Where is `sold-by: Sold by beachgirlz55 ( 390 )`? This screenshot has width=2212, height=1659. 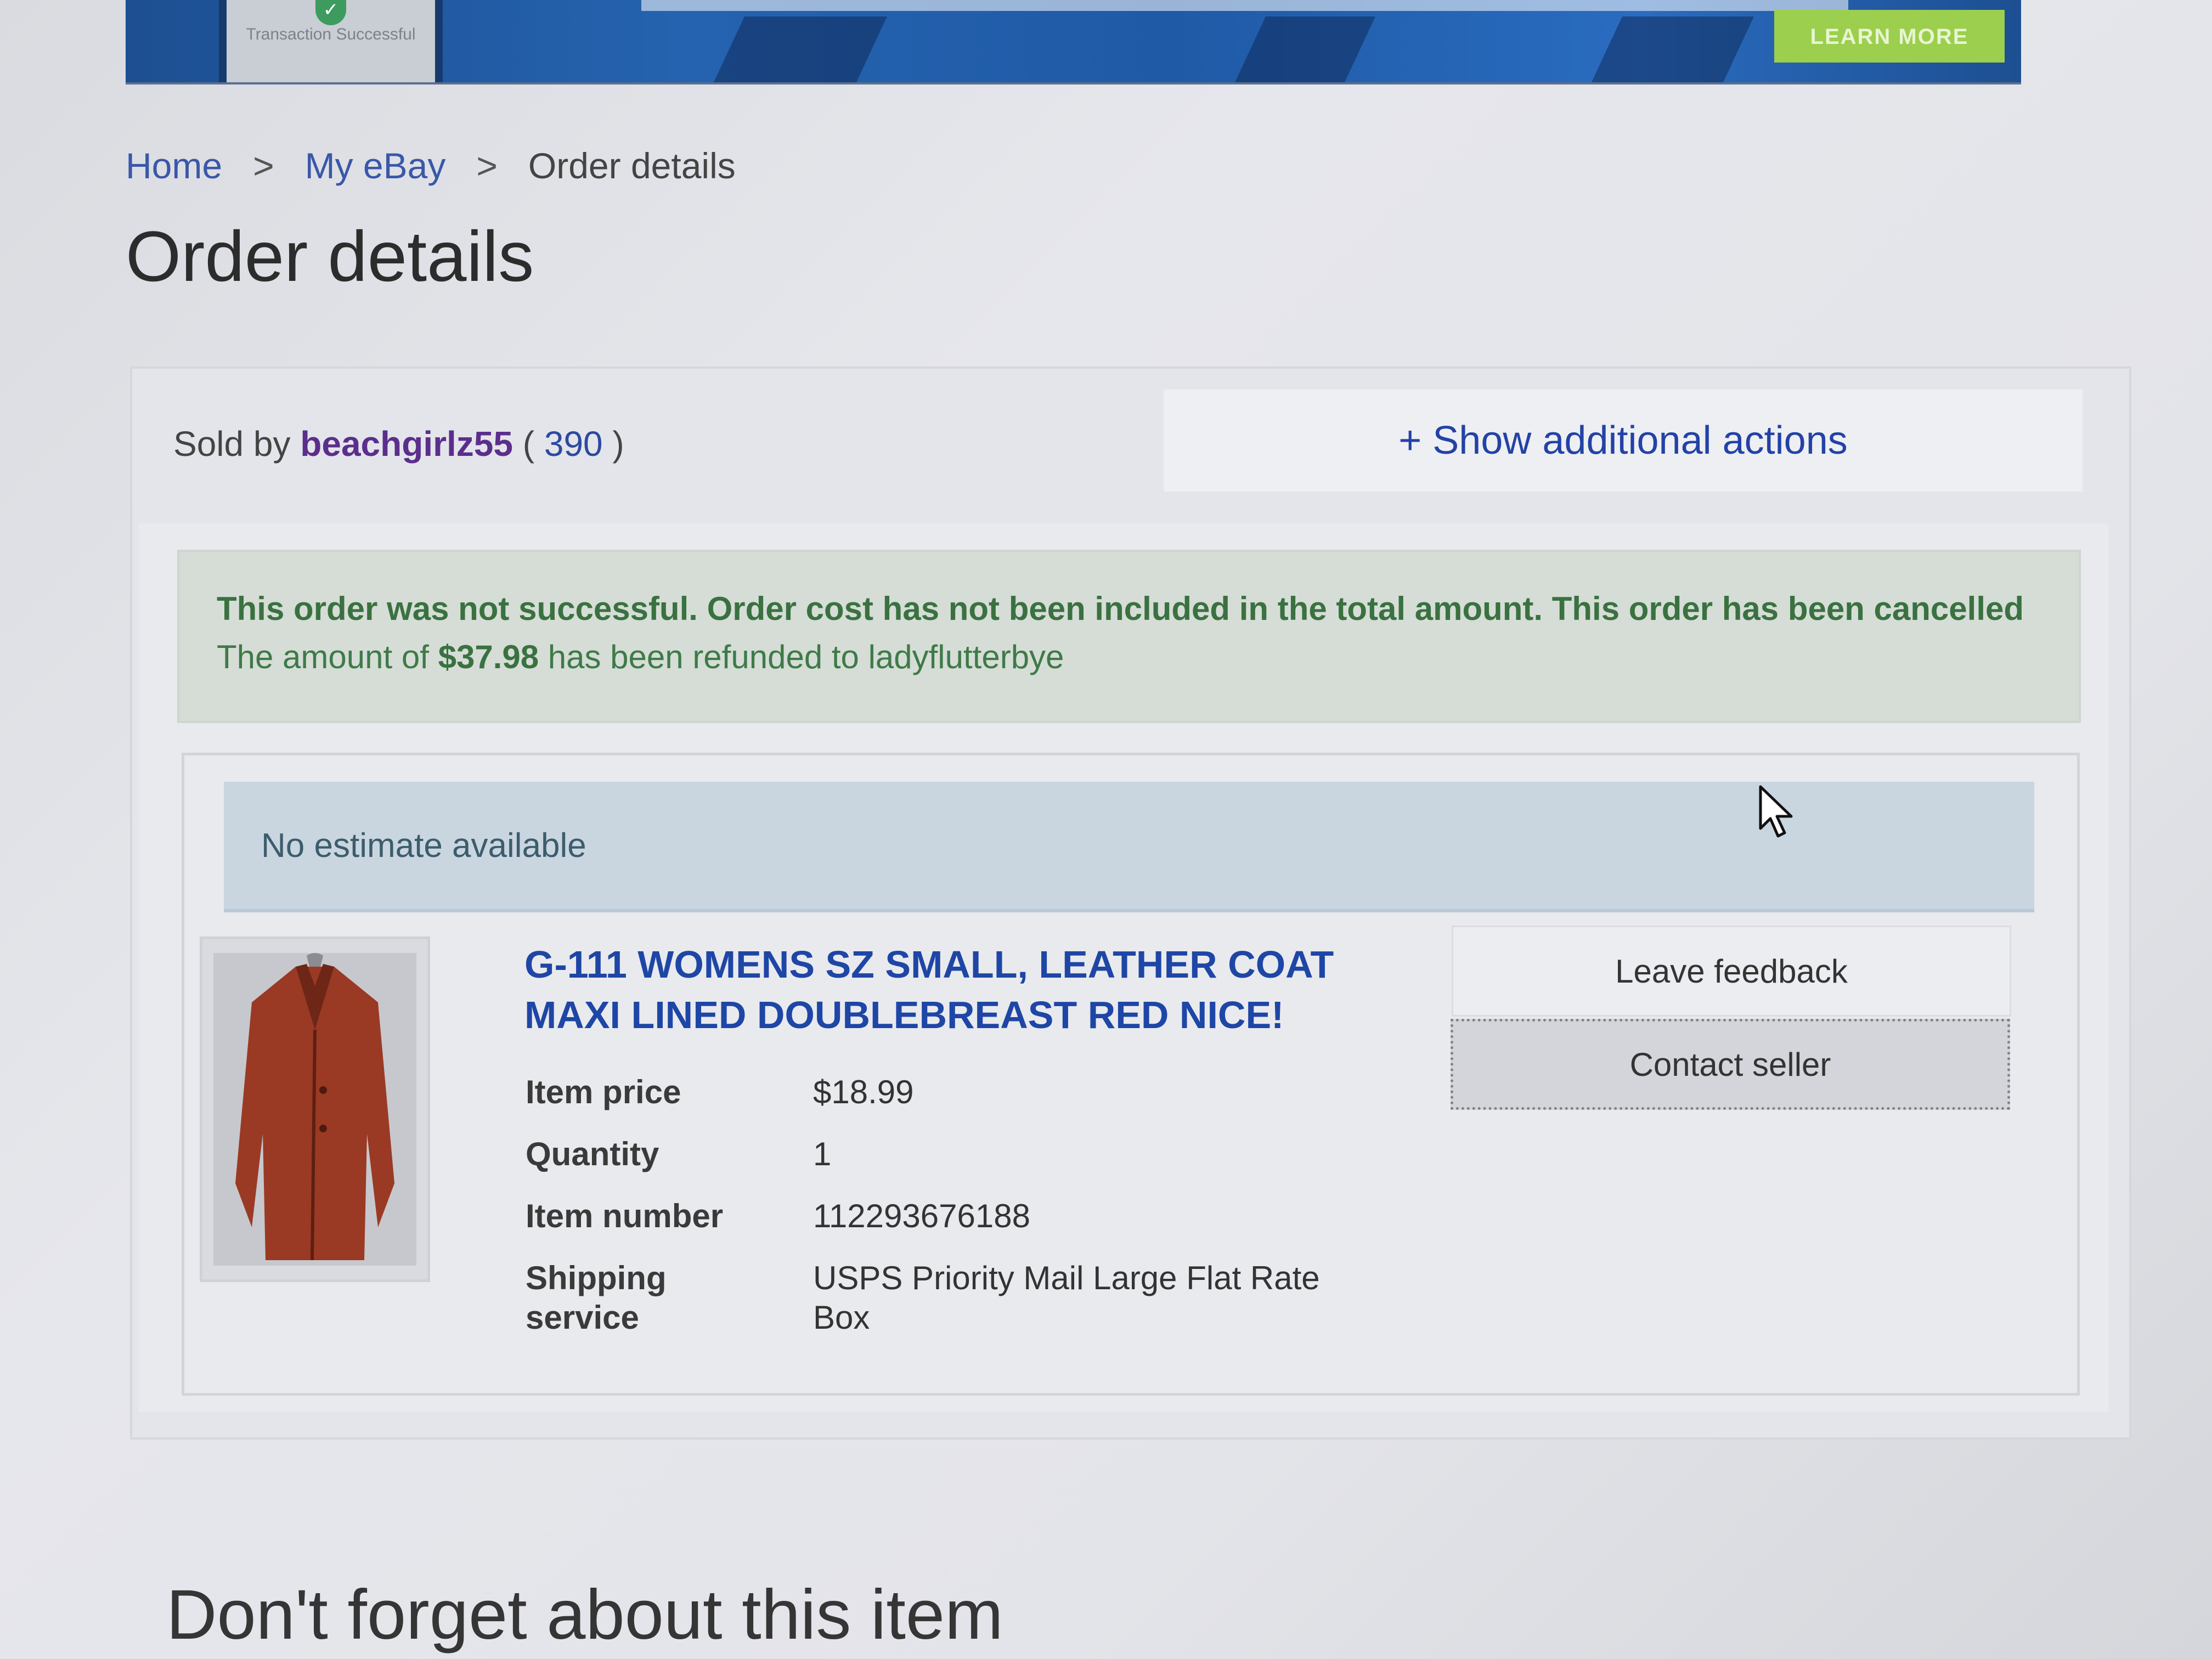
sold-by: Sold by beachgirlz55 ( 390 ) is located at coordinates (399, 444).